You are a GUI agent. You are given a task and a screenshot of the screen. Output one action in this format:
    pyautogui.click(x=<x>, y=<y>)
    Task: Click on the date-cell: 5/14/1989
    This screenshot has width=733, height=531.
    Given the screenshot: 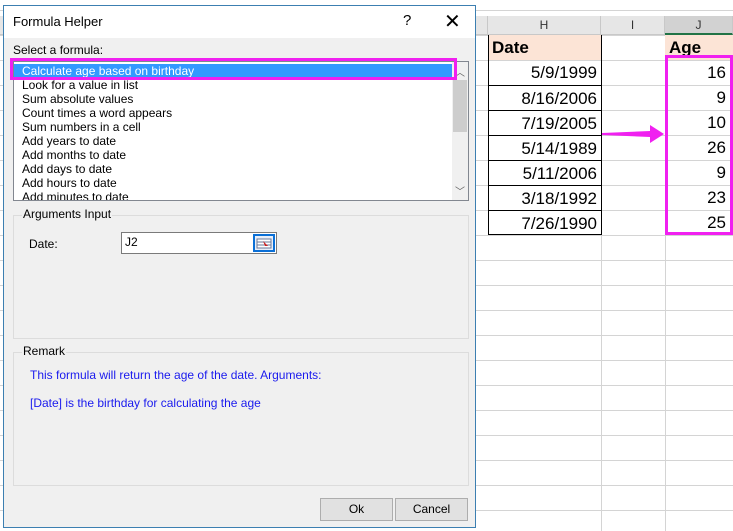 What is the action you would take?
    pyautogui.click(x=545, y=147)
    